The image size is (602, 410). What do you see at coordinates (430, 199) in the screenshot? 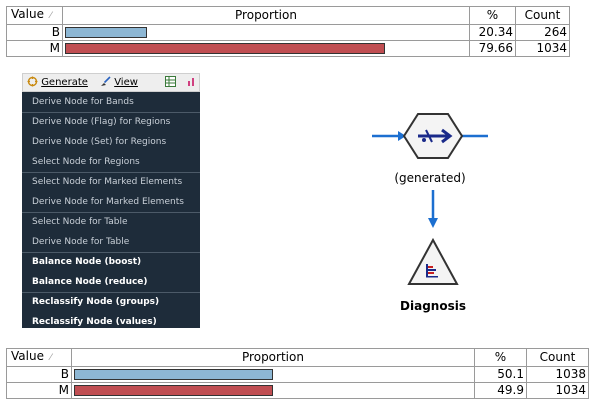
I see `stream-canvas` at bounding box center [430, 199].